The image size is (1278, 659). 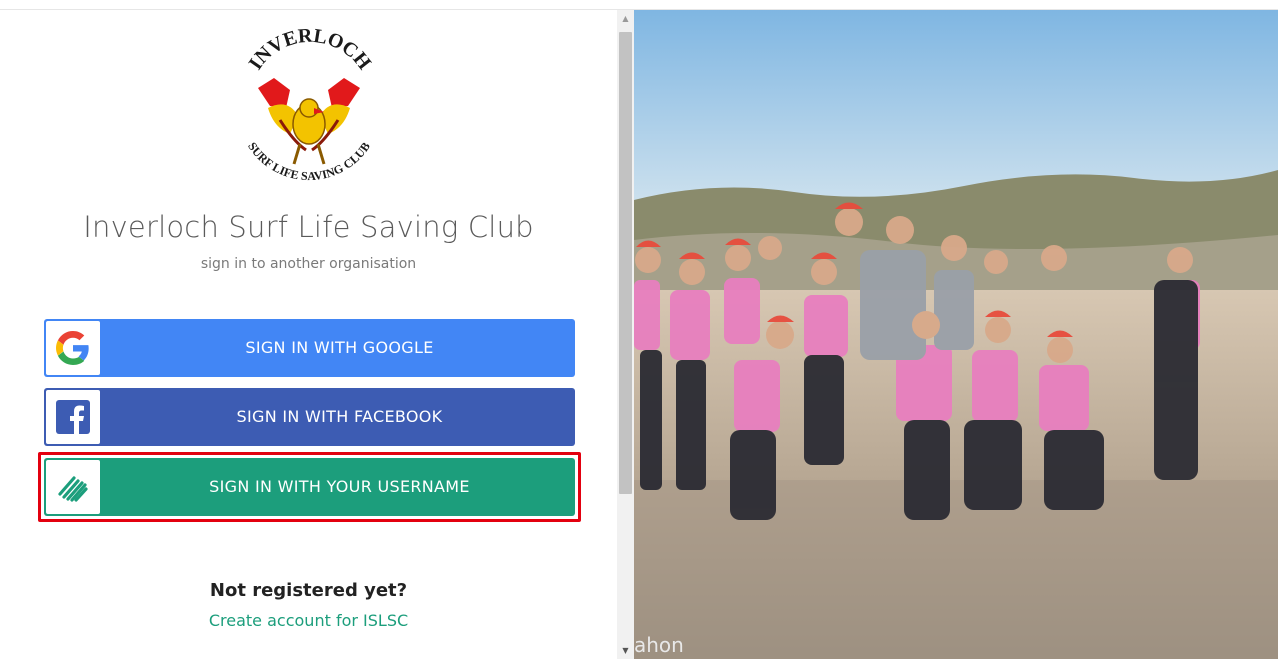 I want to click on facebook-button-label: SIGN IN WITH FACEBOOK, so click(x=339, y=416).